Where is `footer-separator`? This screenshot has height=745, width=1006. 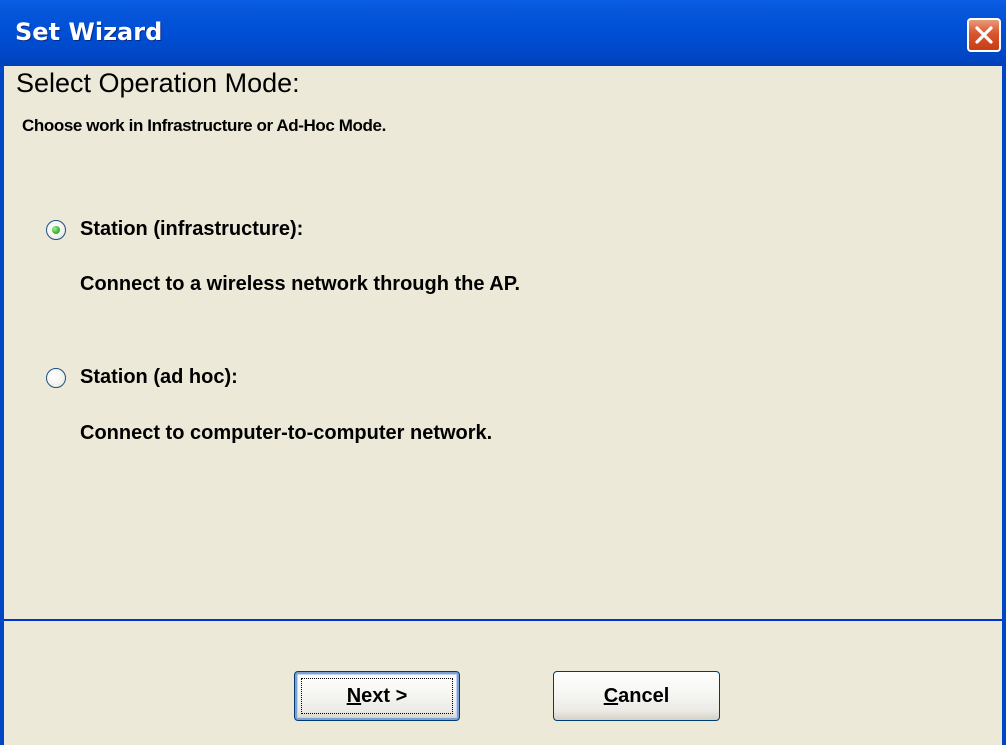
footer-separator is located at coordinates (503, 620).